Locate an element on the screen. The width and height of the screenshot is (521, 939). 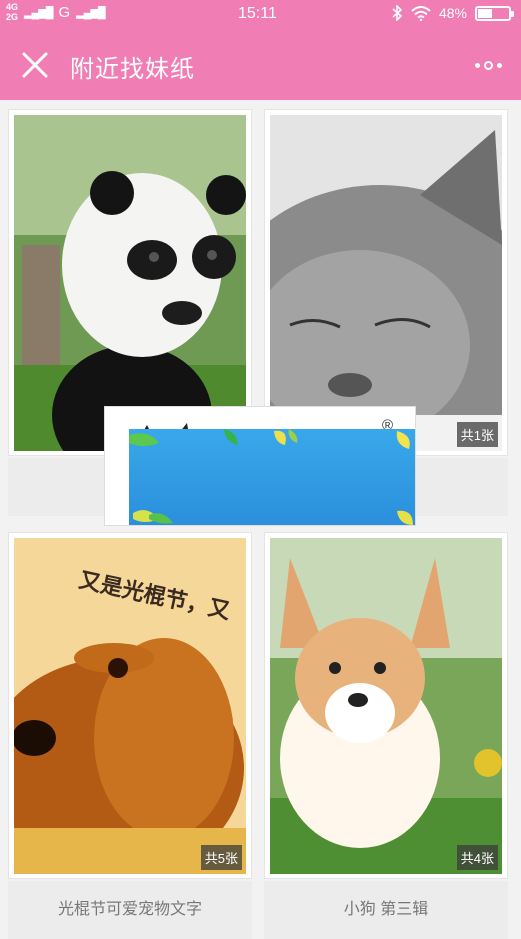
battery-fill is located at coordinates (485, 13).